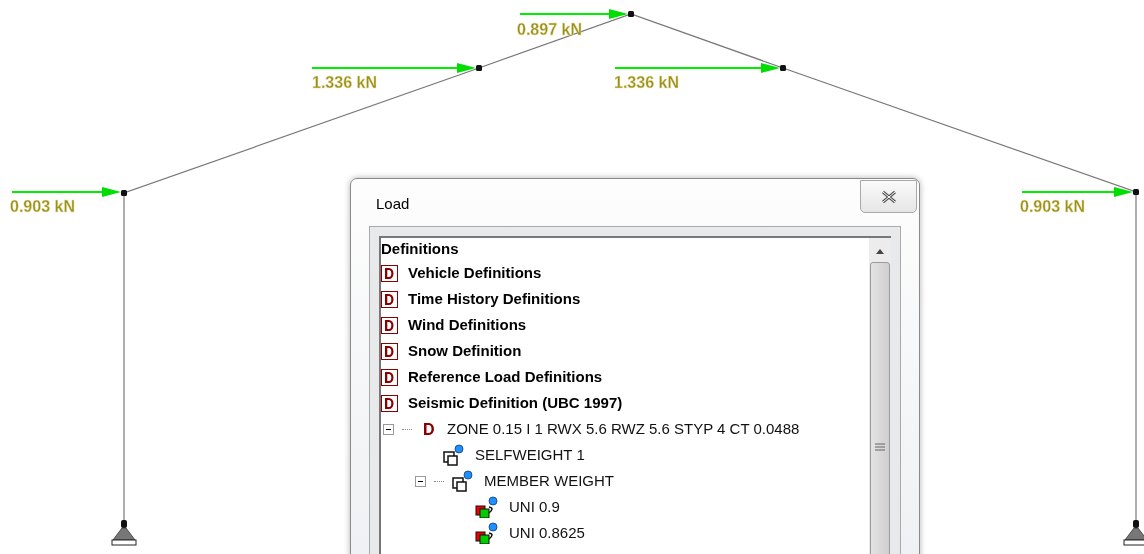 This screenshot has height=554, width=1144. Describe the element at coordinates (420, 249) in the screenshot. I see `tree-heading: Definitions` at that location.